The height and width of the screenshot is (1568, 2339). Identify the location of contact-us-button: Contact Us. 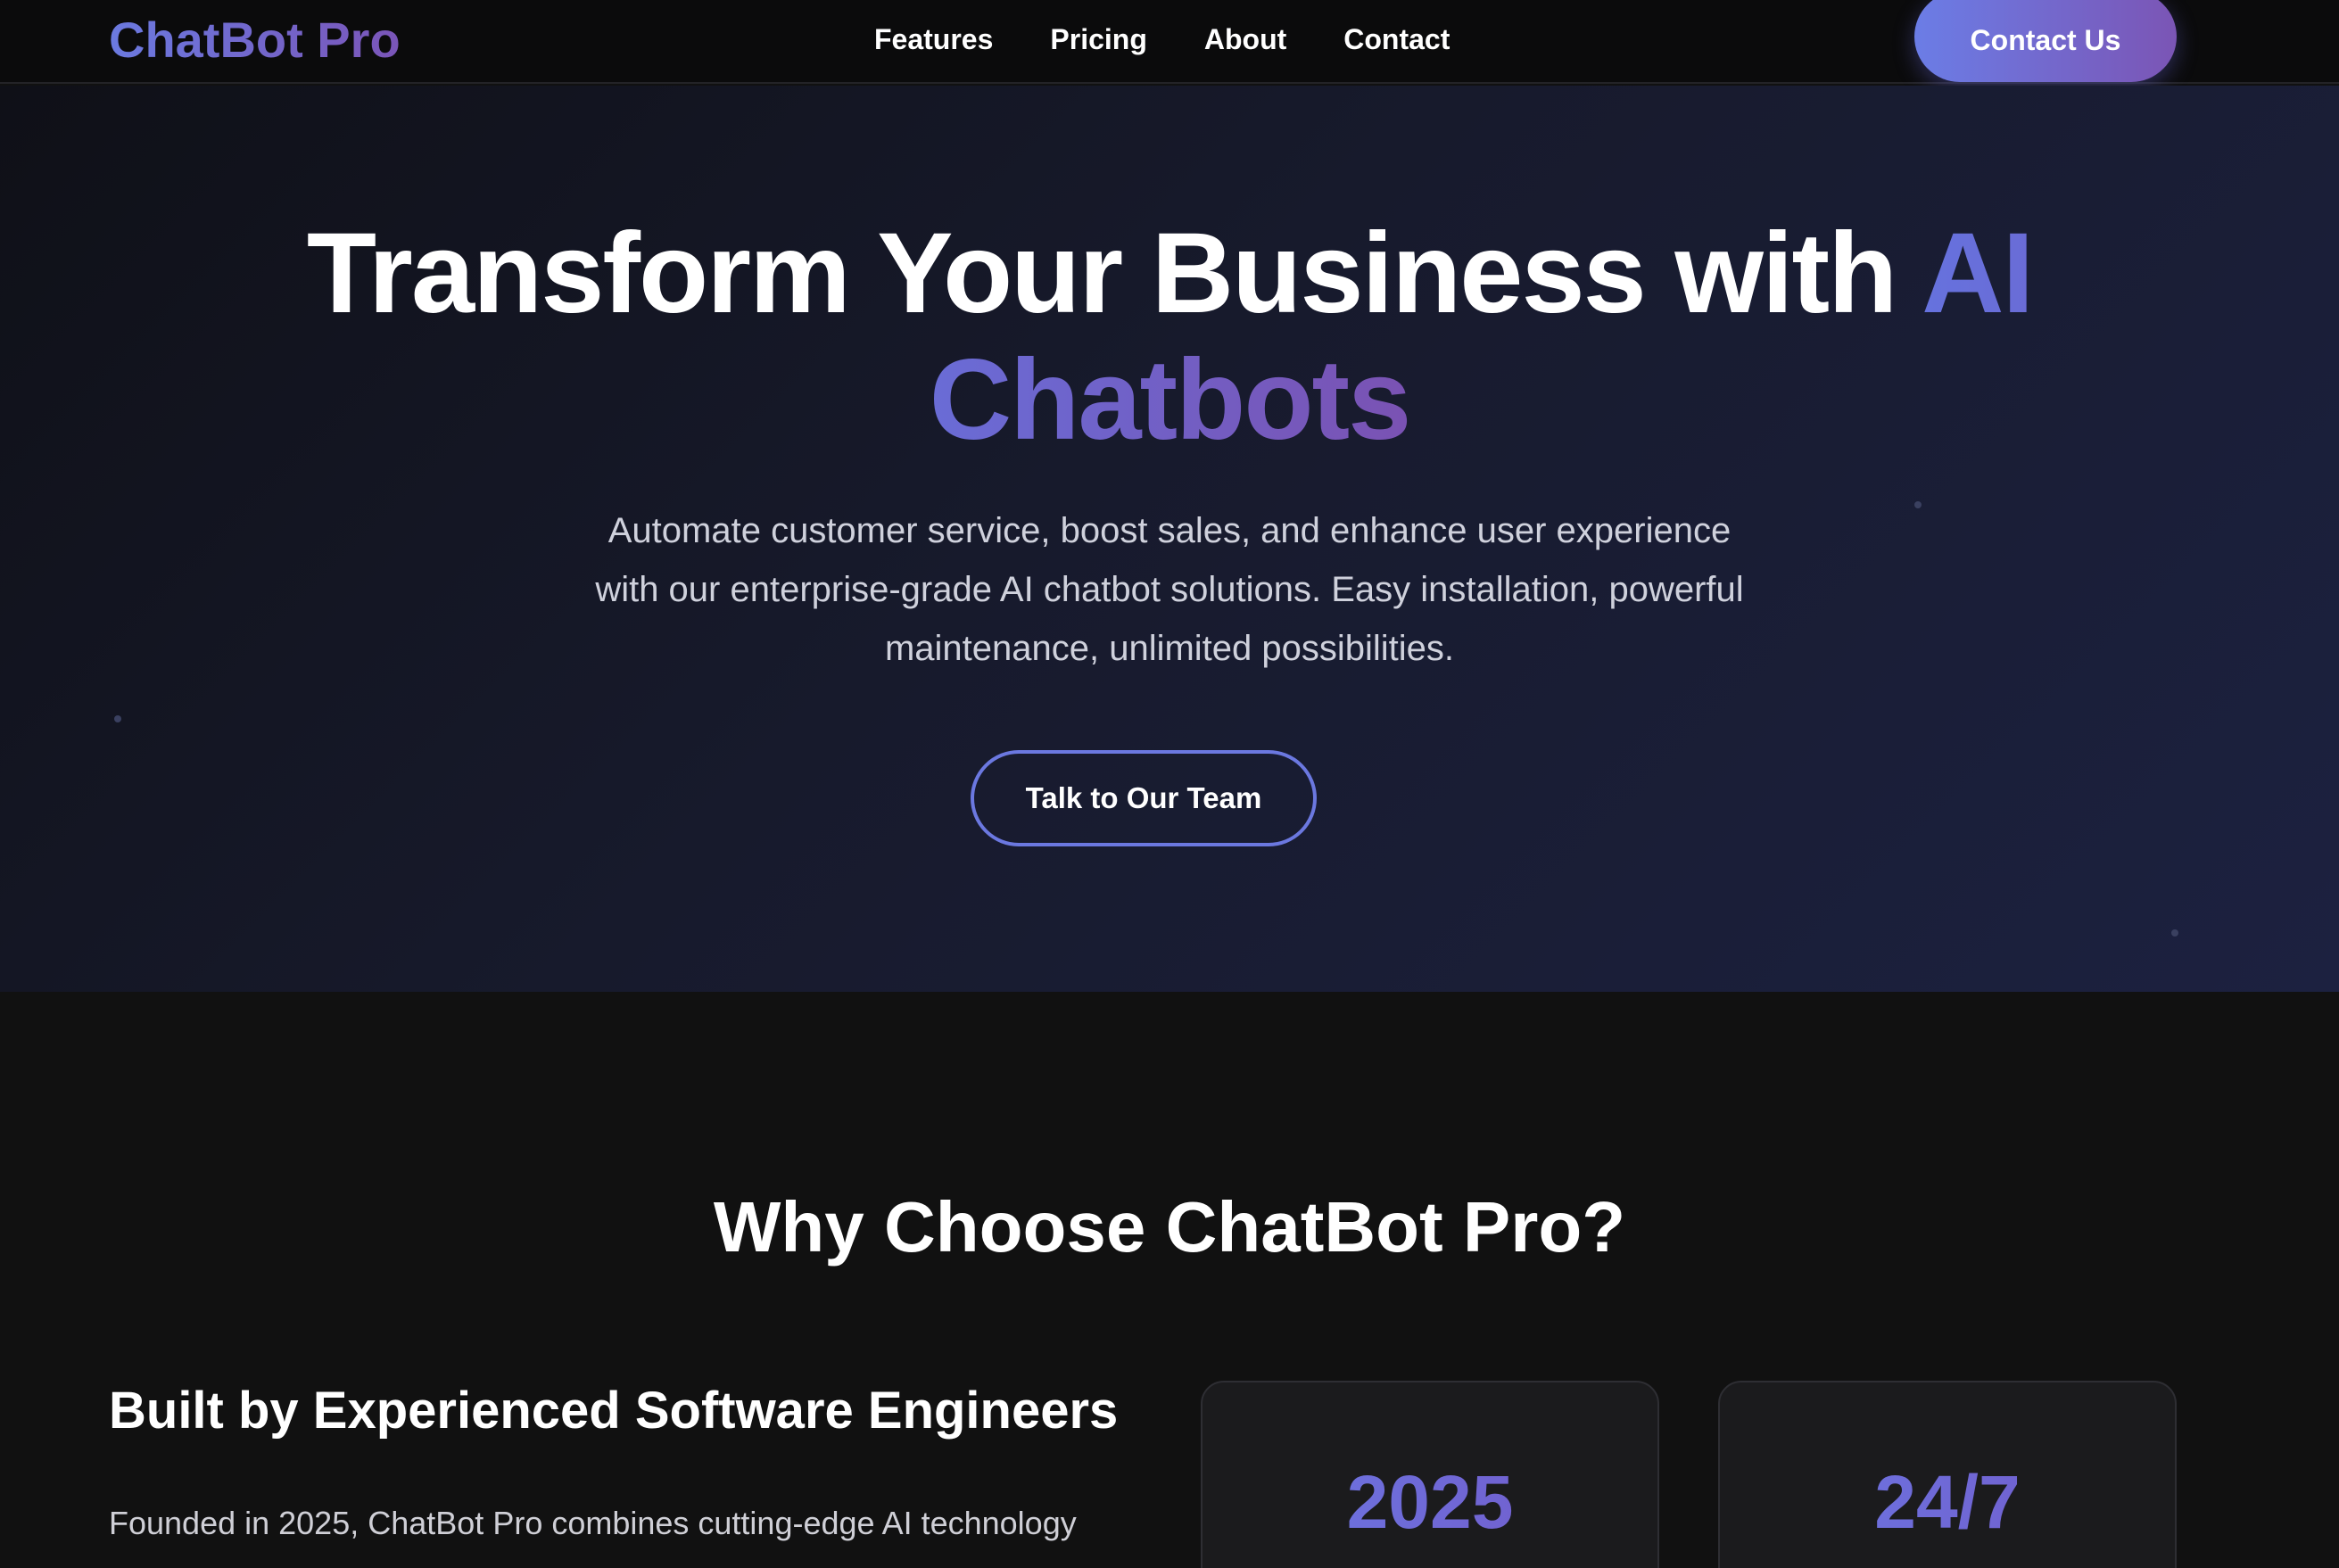
(2045, 41).